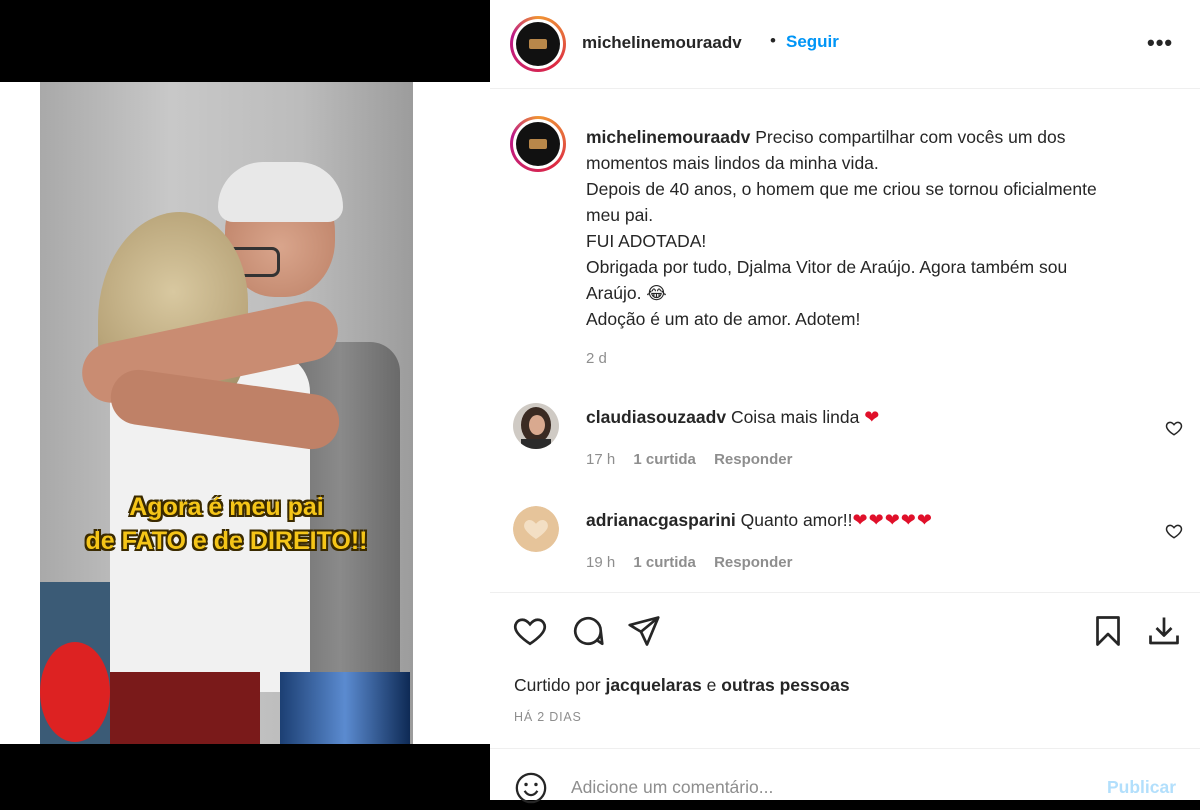 Image resolution: width=1200 pixels, height=810 pixels. What do you see at coordinates (812, 42) in the screenshot?
I see `follow-button: Seguir` at bounding box center [812, 42].